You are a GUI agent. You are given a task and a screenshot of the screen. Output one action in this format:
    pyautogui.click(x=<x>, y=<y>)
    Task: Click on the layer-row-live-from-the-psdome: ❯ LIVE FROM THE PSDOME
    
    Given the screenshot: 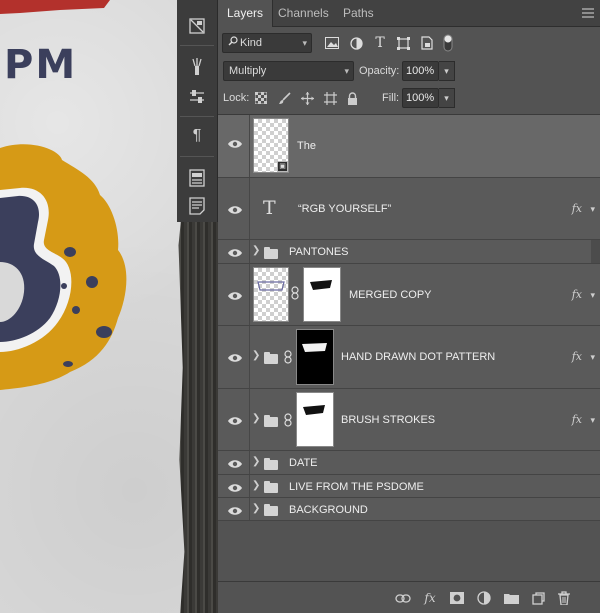 What is the action you would take?
    pyautogui.click(x=409, y=486)
    